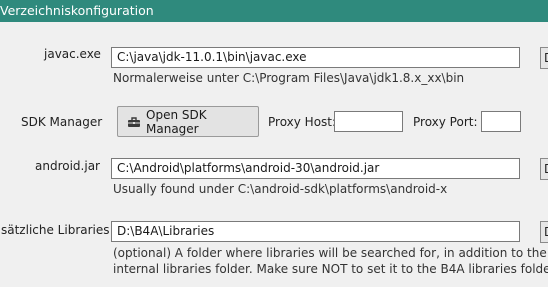  I want to click on proxy-host-label: Proxy Host:, so click(302, 122).